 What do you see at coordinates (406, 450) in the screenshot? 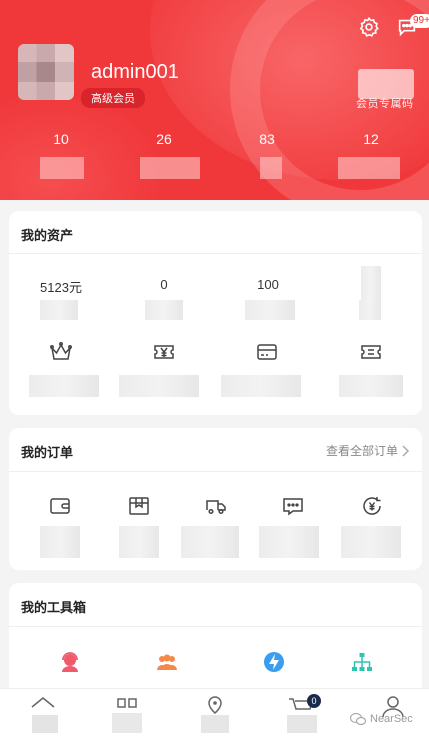
I see `chevron-right-icon` at bounding box center [406, 450].